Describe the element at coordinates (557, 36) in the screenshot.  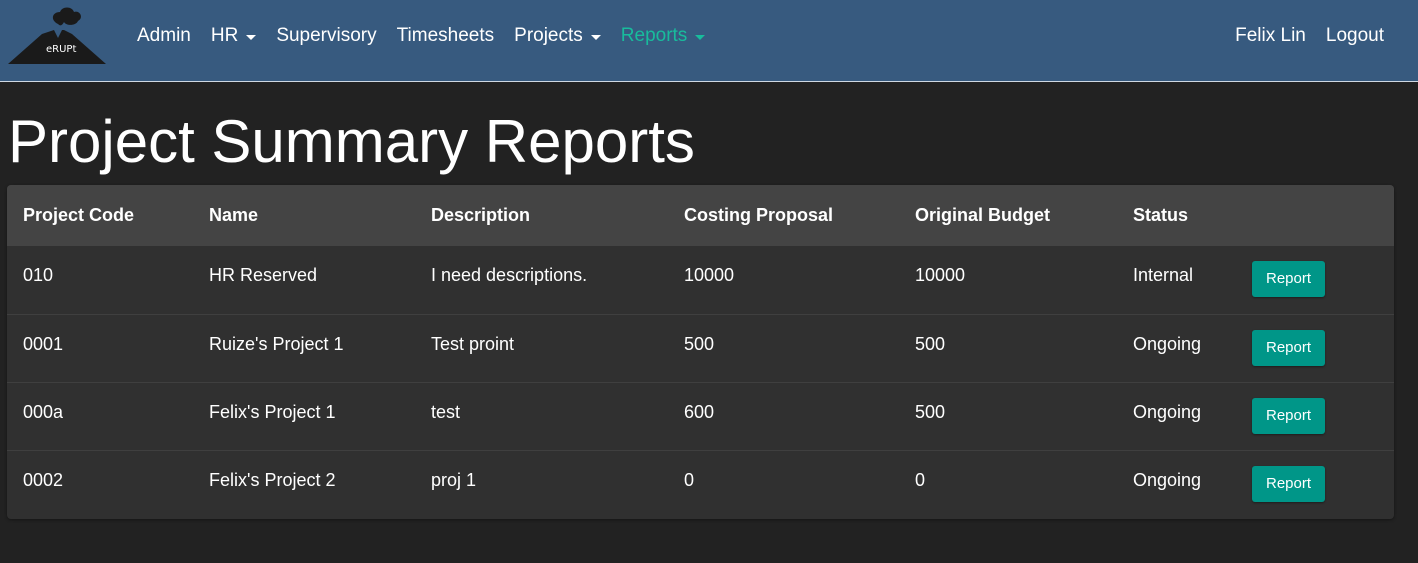
I see `nav-projects-dropdown: Projects` at that location.